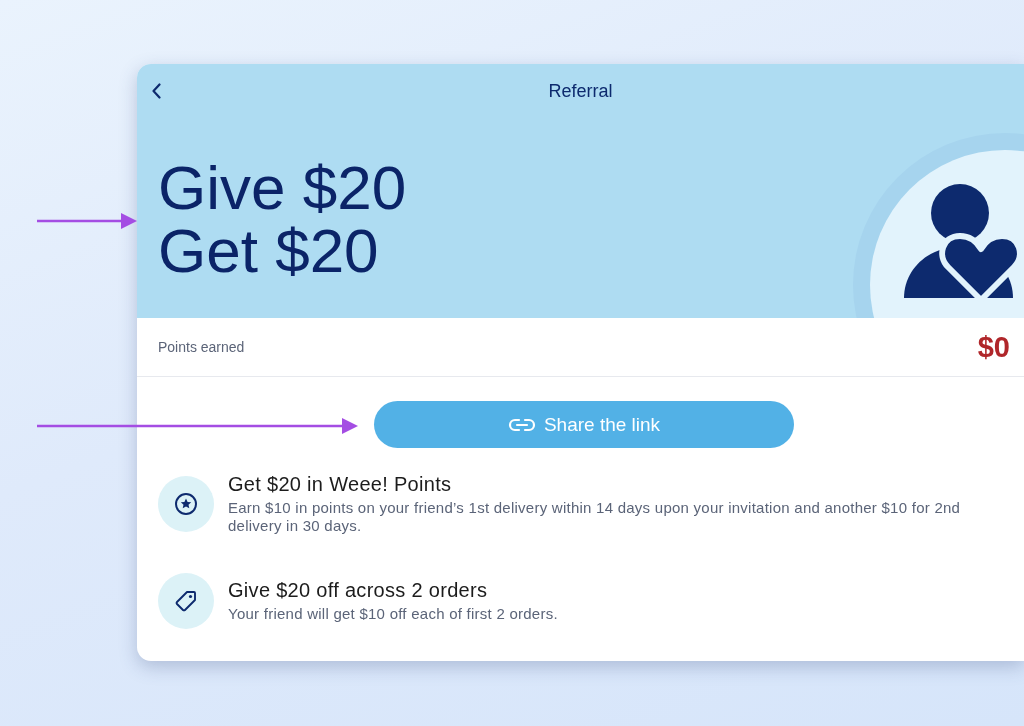  I want to click on headline-line: Get $20, so click(268, 250).